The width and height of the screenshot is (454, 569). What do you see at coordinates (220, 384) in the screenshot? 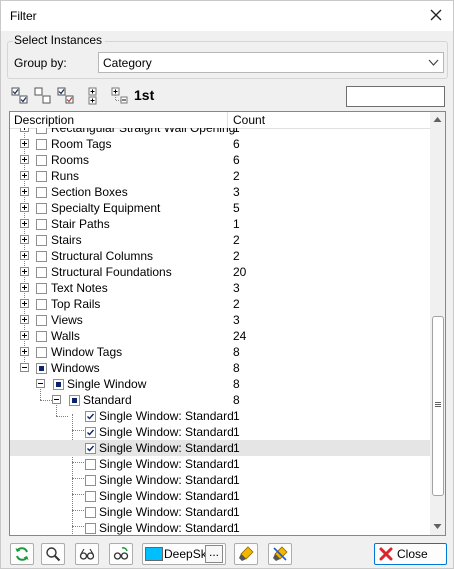
I see `tree-row: Single Window 8` at bounding box center [220, 384].